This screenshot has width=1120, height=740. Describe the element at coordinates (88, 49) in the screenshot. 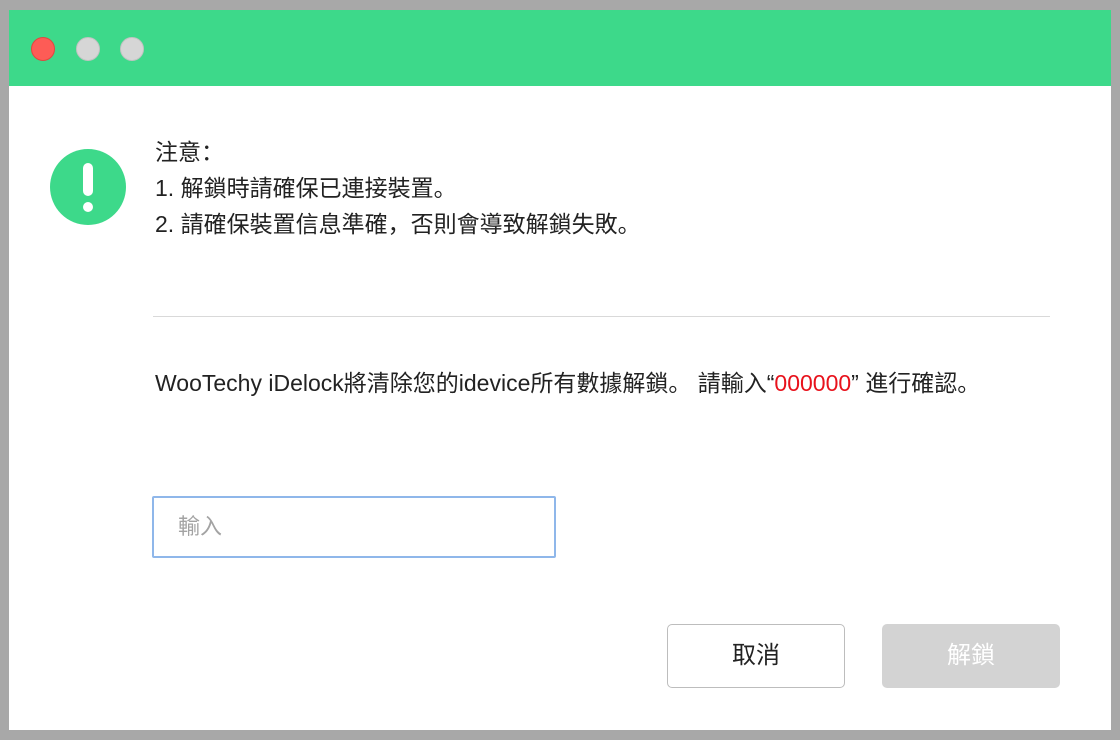

I see `minimize-window-icon` at that location.